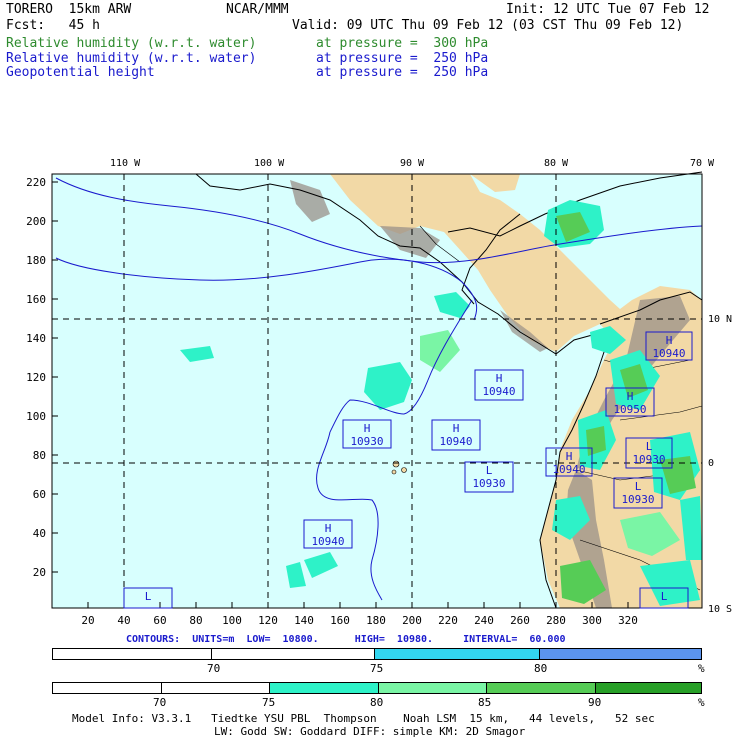 Image resolution: width=740 pixels, height=740 pixels. Describe the element at coordinates (701, 668) in the screenshot. I see `colorbar-250-unit: %` at that location.